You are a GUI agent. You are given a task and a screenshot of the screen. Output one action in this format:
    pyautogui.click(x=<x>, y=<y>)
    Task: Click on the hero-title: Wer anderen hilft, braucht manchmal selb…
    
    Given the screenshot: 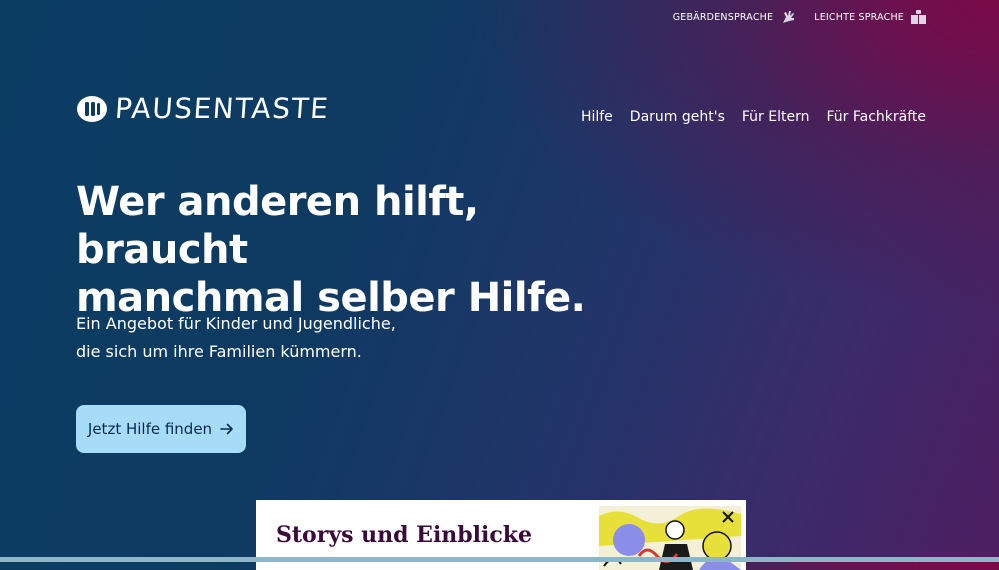 What is the action you would take?
    pyautogui.click(x=356, y=250)
    